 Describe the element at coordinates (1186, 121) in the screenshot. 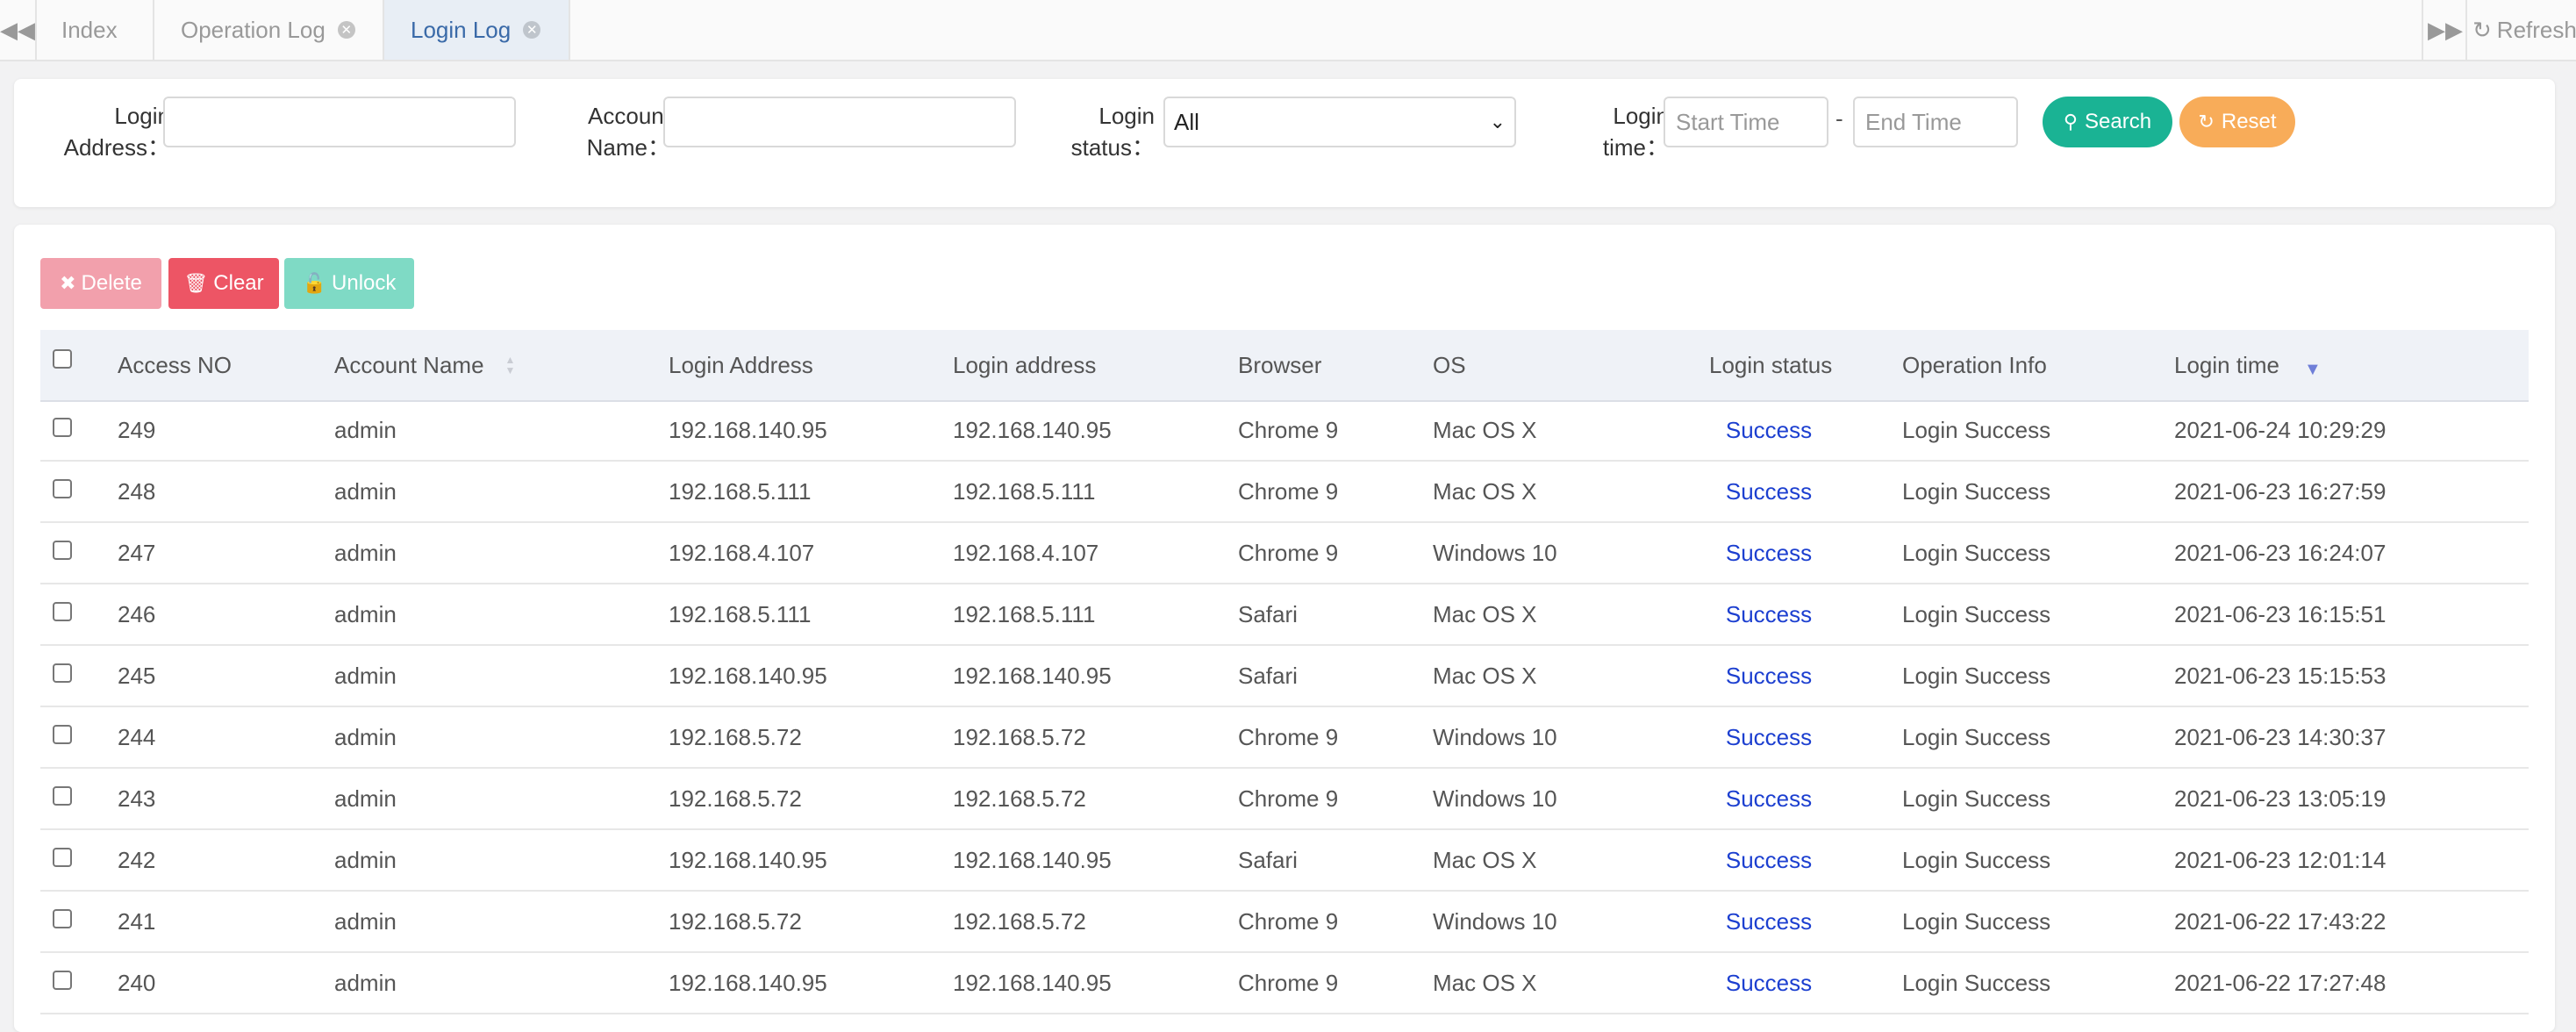

I see `login-status-value: All` at that location.